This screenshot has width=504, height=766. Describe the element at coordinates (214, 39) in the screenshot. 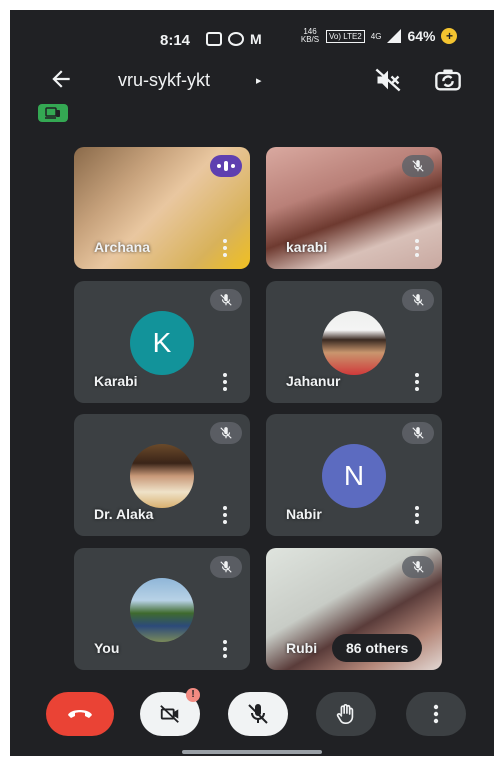

I see `screen-record-icon` at that location.